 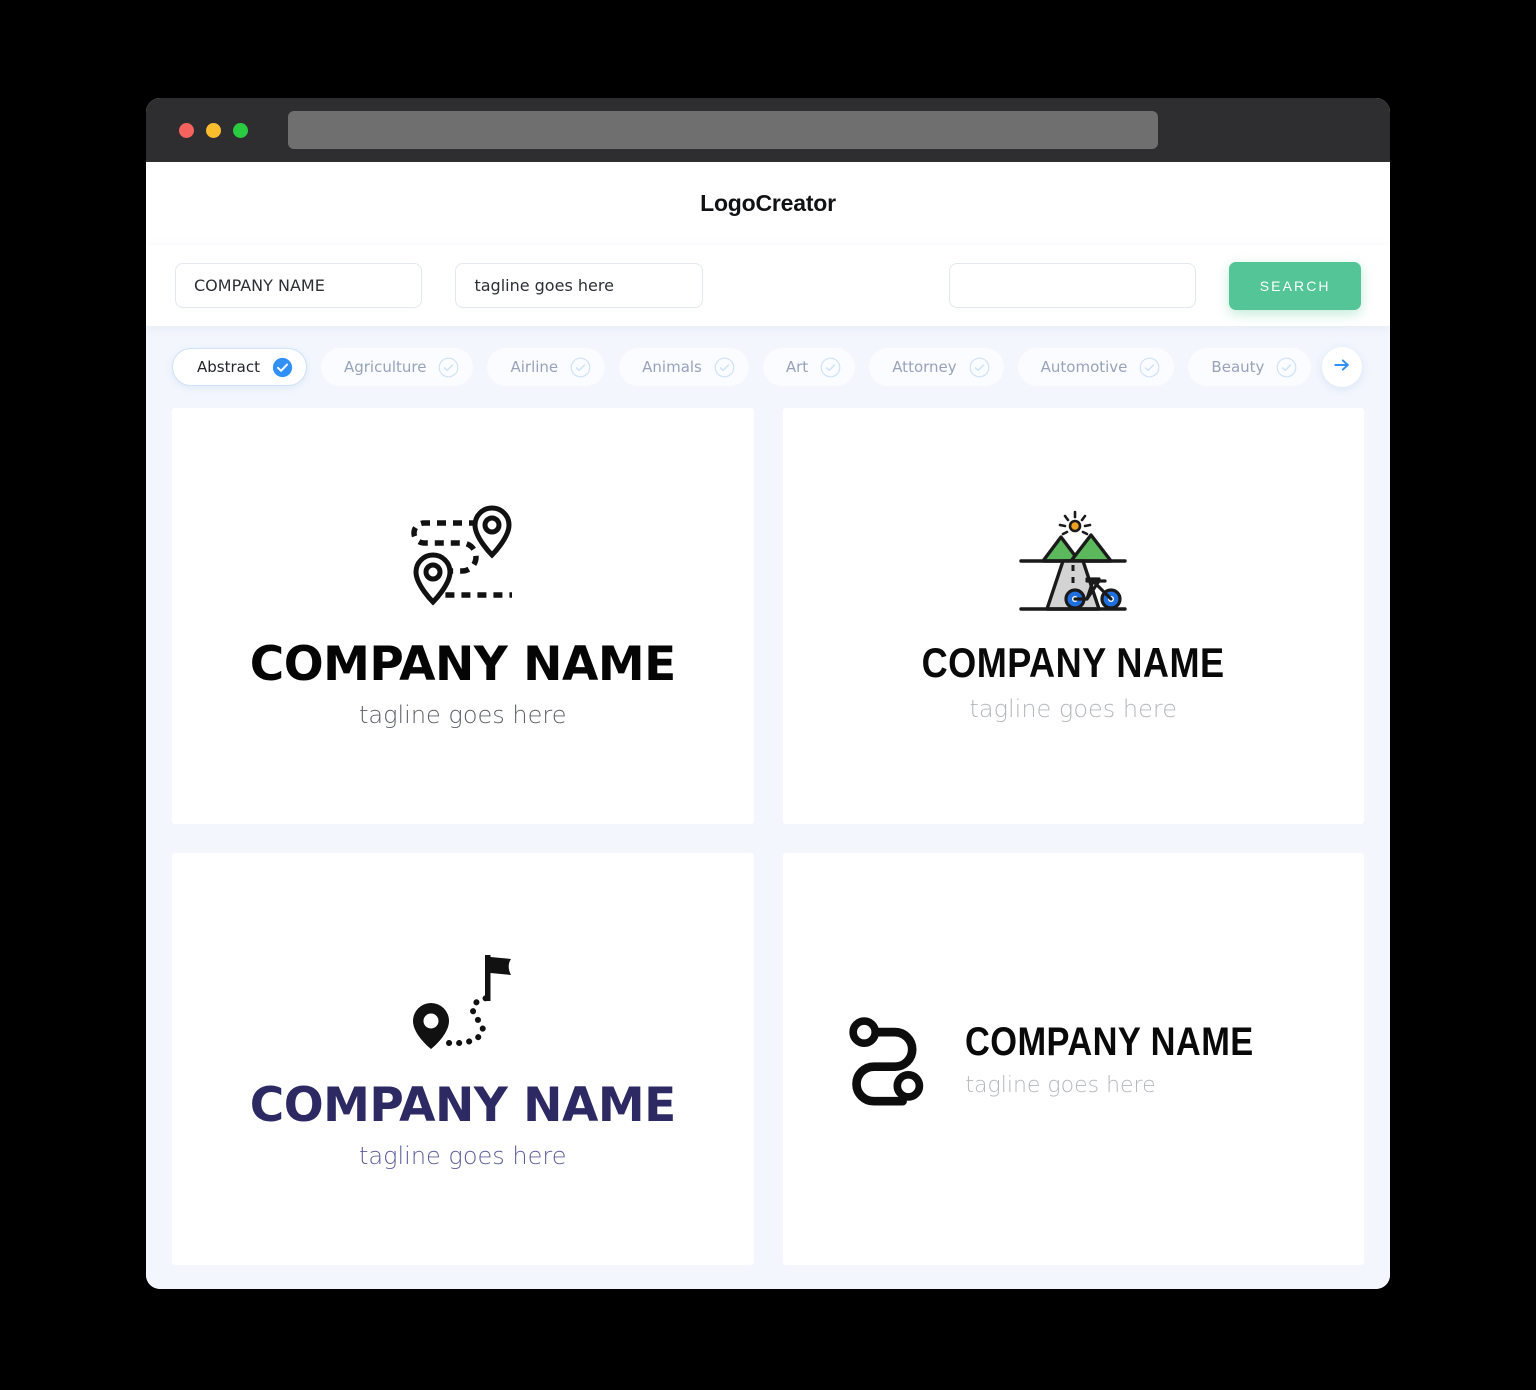 What do you see at coordinates (924, 367) in the screenshot?
I see `category-chip-label: Attorney` at bounding box center [924, 367].